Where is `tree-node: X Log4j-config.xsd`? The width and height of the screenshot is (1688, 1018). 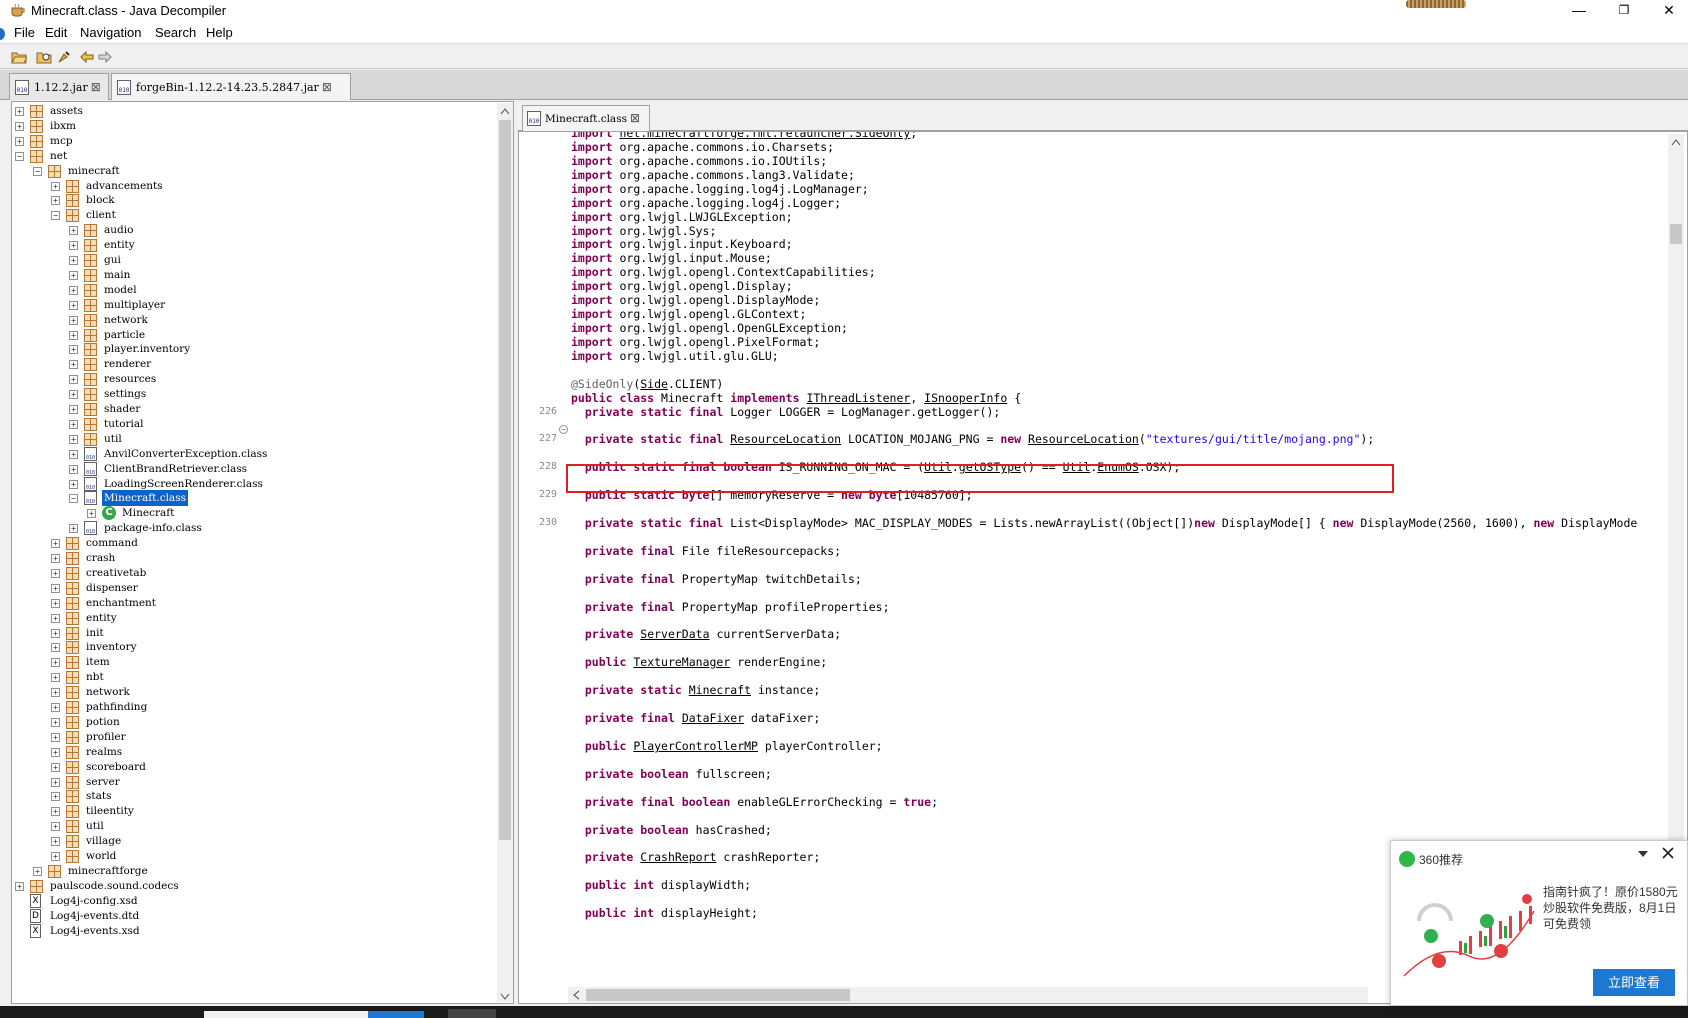 tree-node: X Log4j-config.xsd is located at coordinates (252, 901).